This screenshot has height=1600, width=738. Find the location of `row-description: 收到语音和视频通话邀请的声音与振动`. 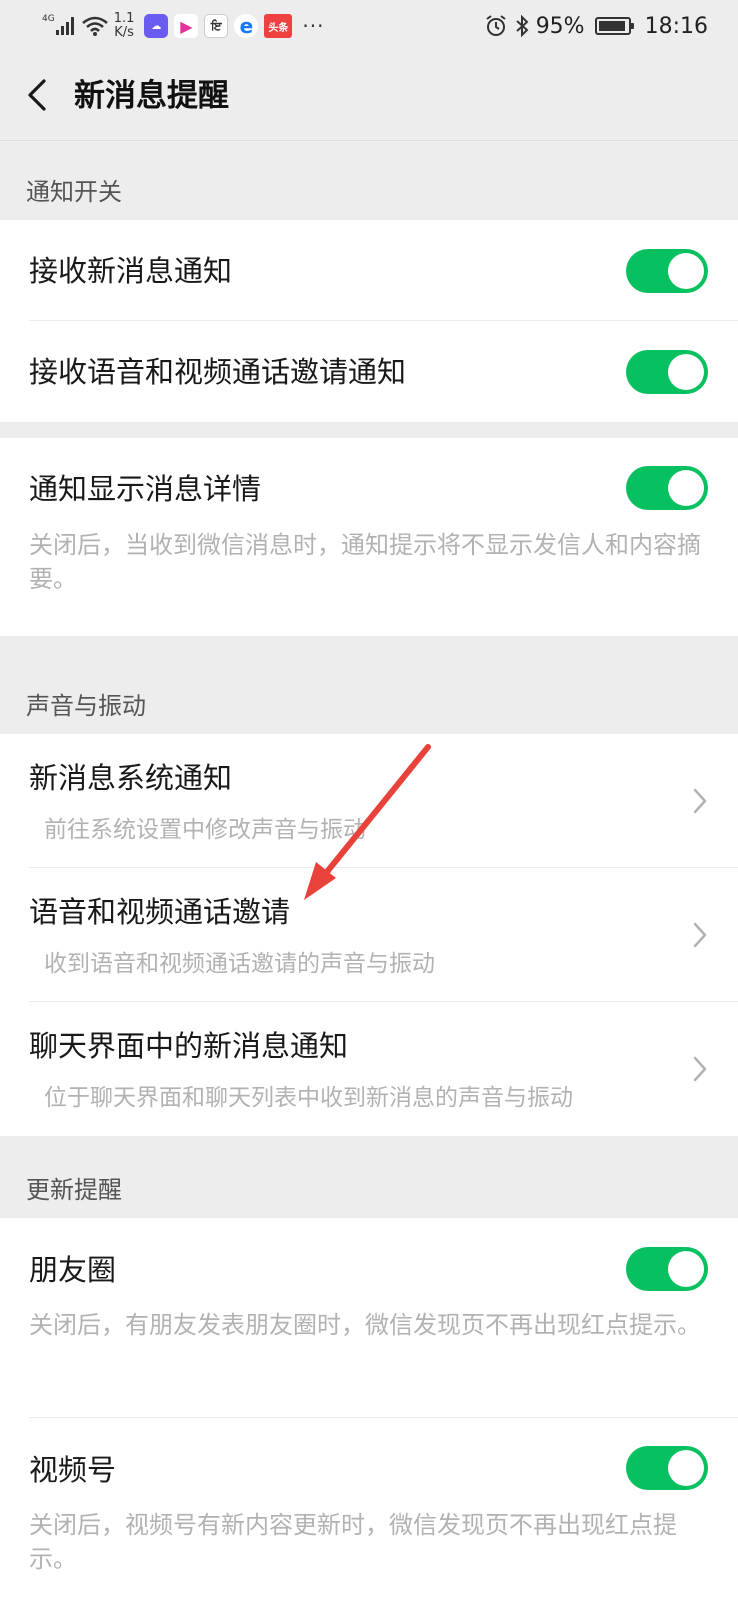

row-description: 收到语音和视频通话邀请的声音与振动 is located at coordinates (239, 964).